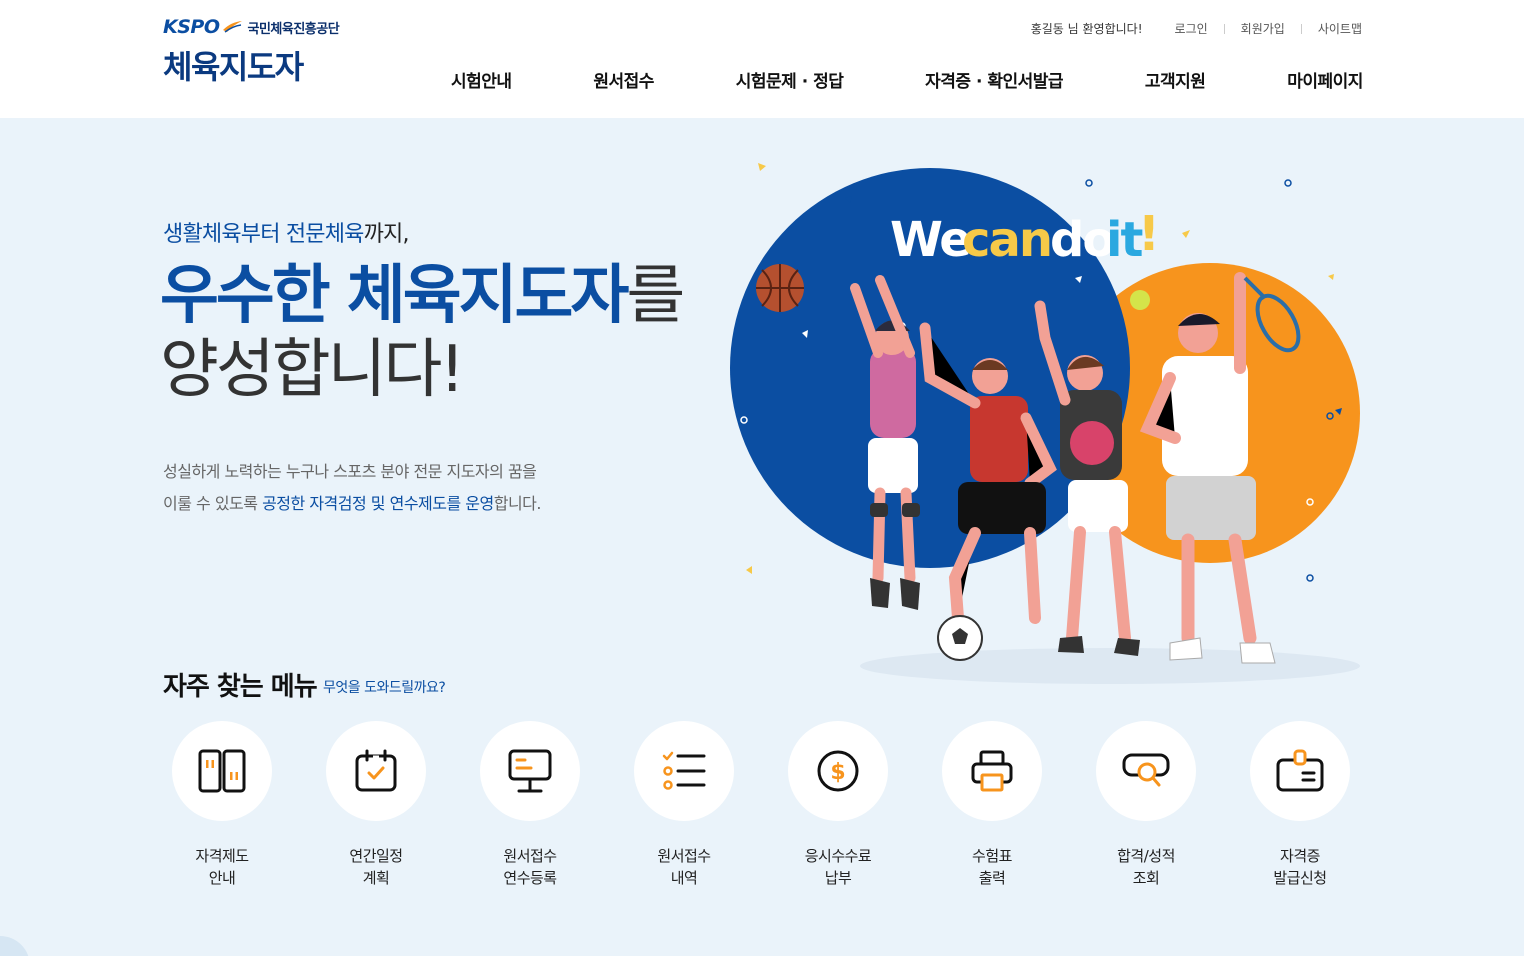 Image resolution: width=1524 pixels, height=956 pixels. What do you see at coordinates (530, 878) in the screenshot?
I see `label-line2: 연수등록` at bounding box center [530, 878].